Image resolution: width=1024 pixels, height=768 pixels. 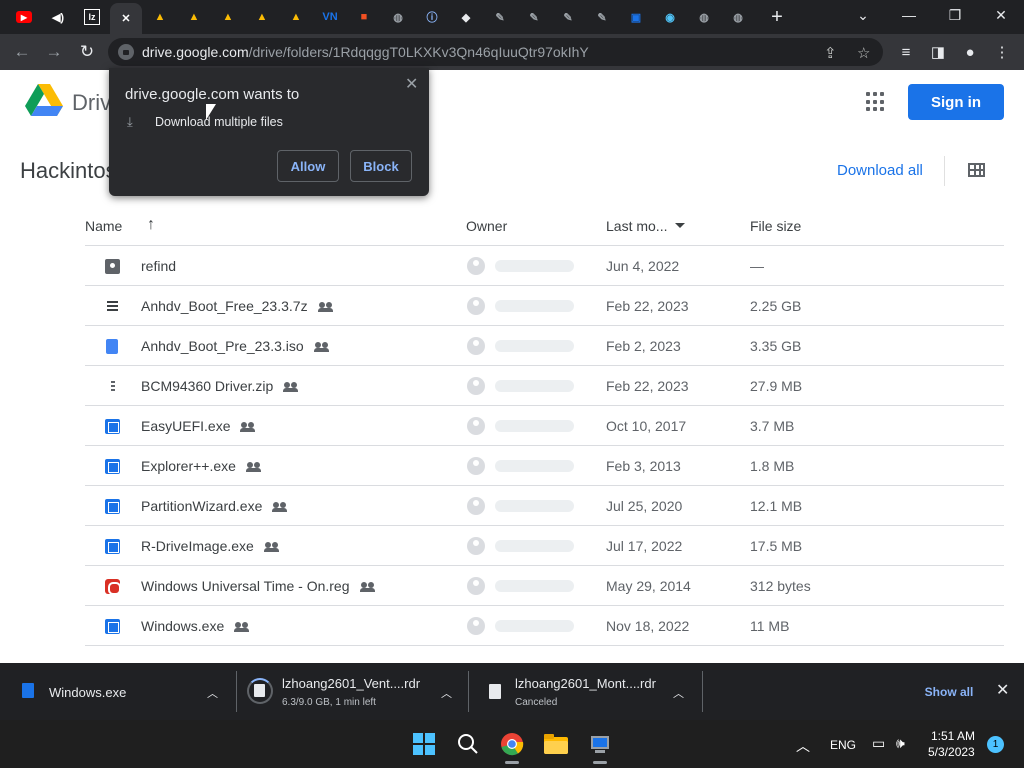 I want to click on file-name: Explorer++.exe, so click(x=201, y=466).